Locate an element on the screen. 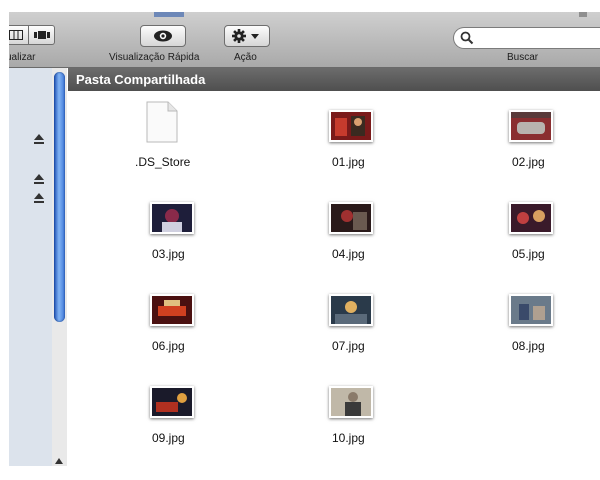 This screenshot has width=600, height=480. toolbar: ualizar Visualização Rápida is located at coordinates (304, 40).